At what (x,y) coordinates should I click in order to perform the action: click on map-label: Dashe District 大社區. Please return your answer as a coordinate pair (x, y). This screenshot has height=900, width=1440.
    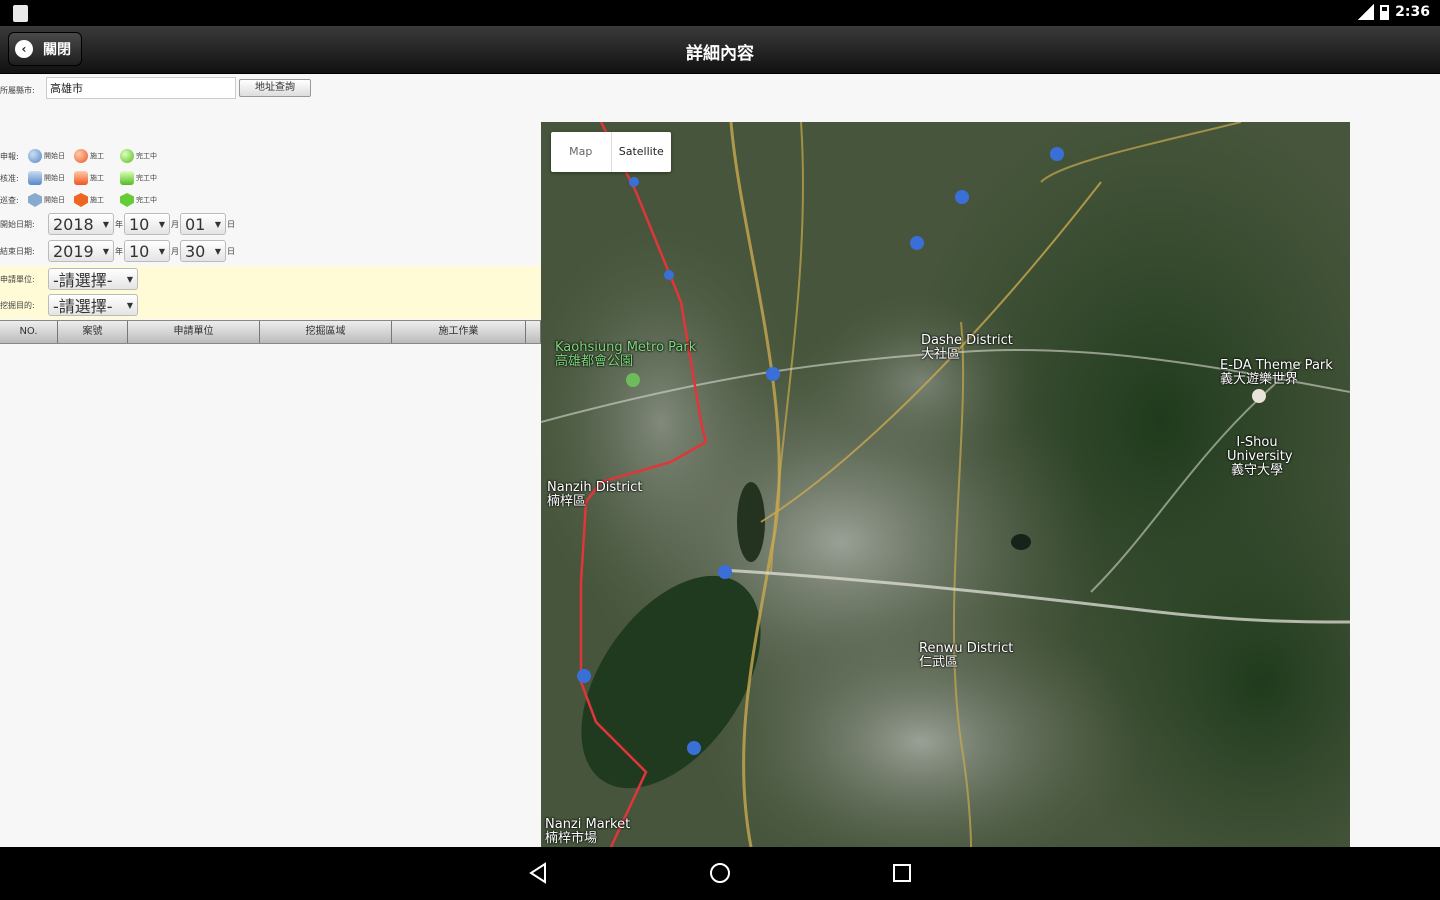
    Looking at the image, I should click on (967, 347).